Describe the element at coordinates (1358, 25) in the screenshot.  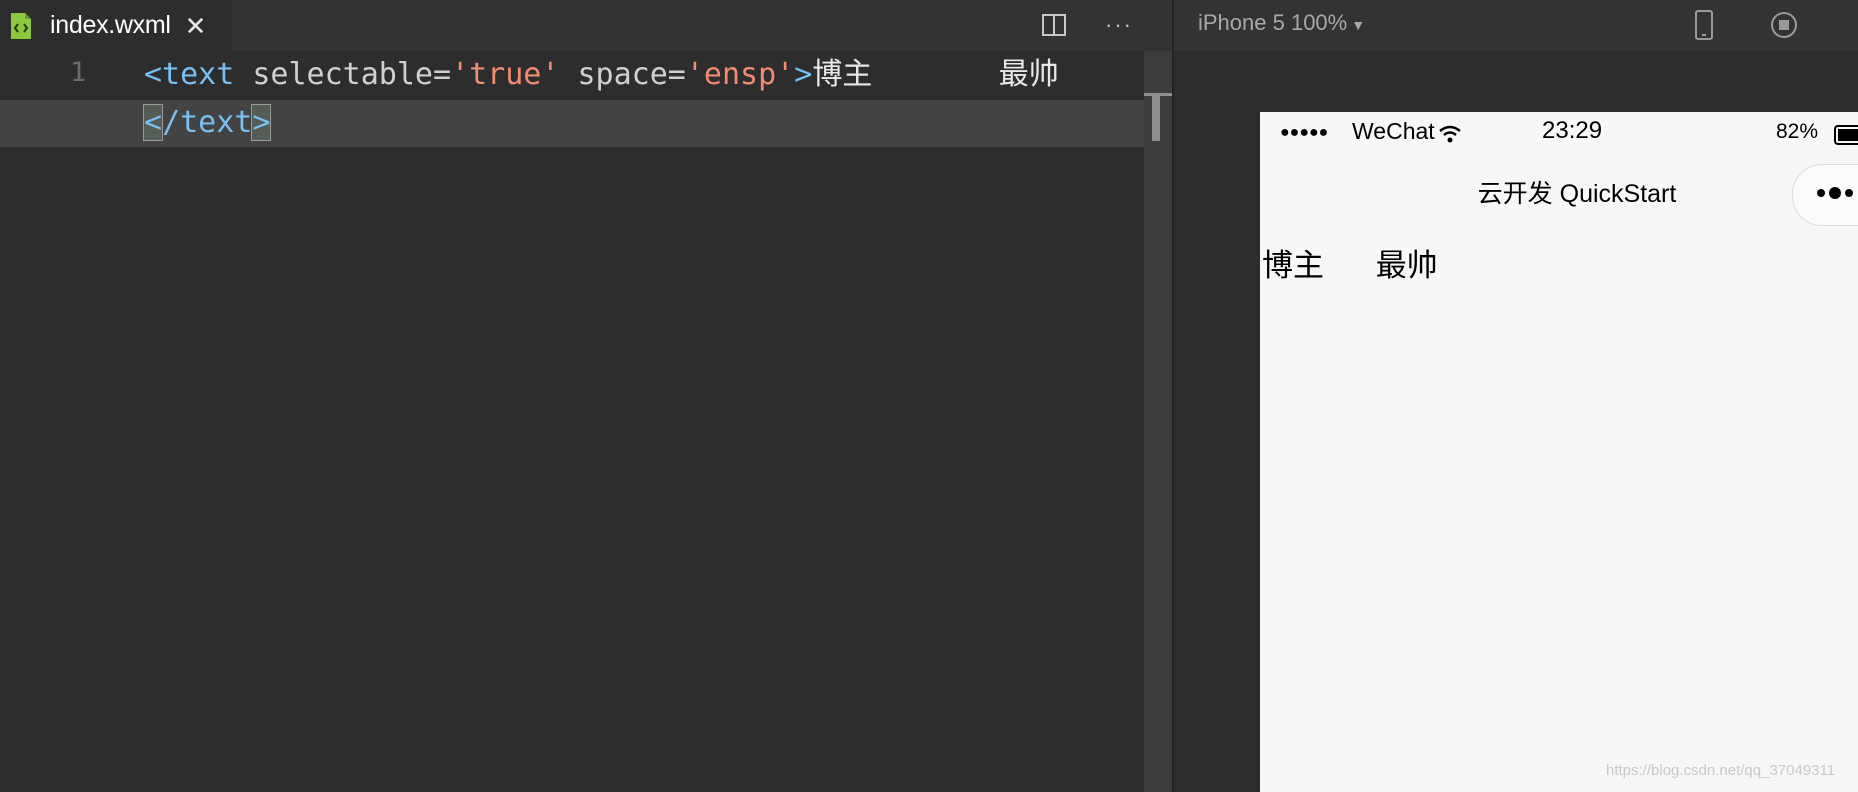
I see `chevron-down-icon: ▼` at that location.